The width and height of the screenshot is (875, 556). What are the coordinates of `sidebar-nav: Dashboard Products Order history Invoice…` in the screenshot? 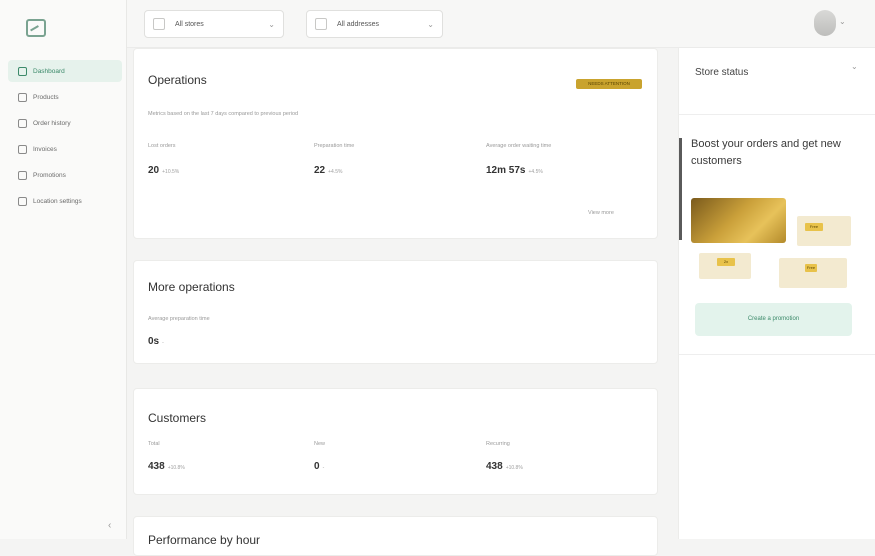 It's located at (65, 138).